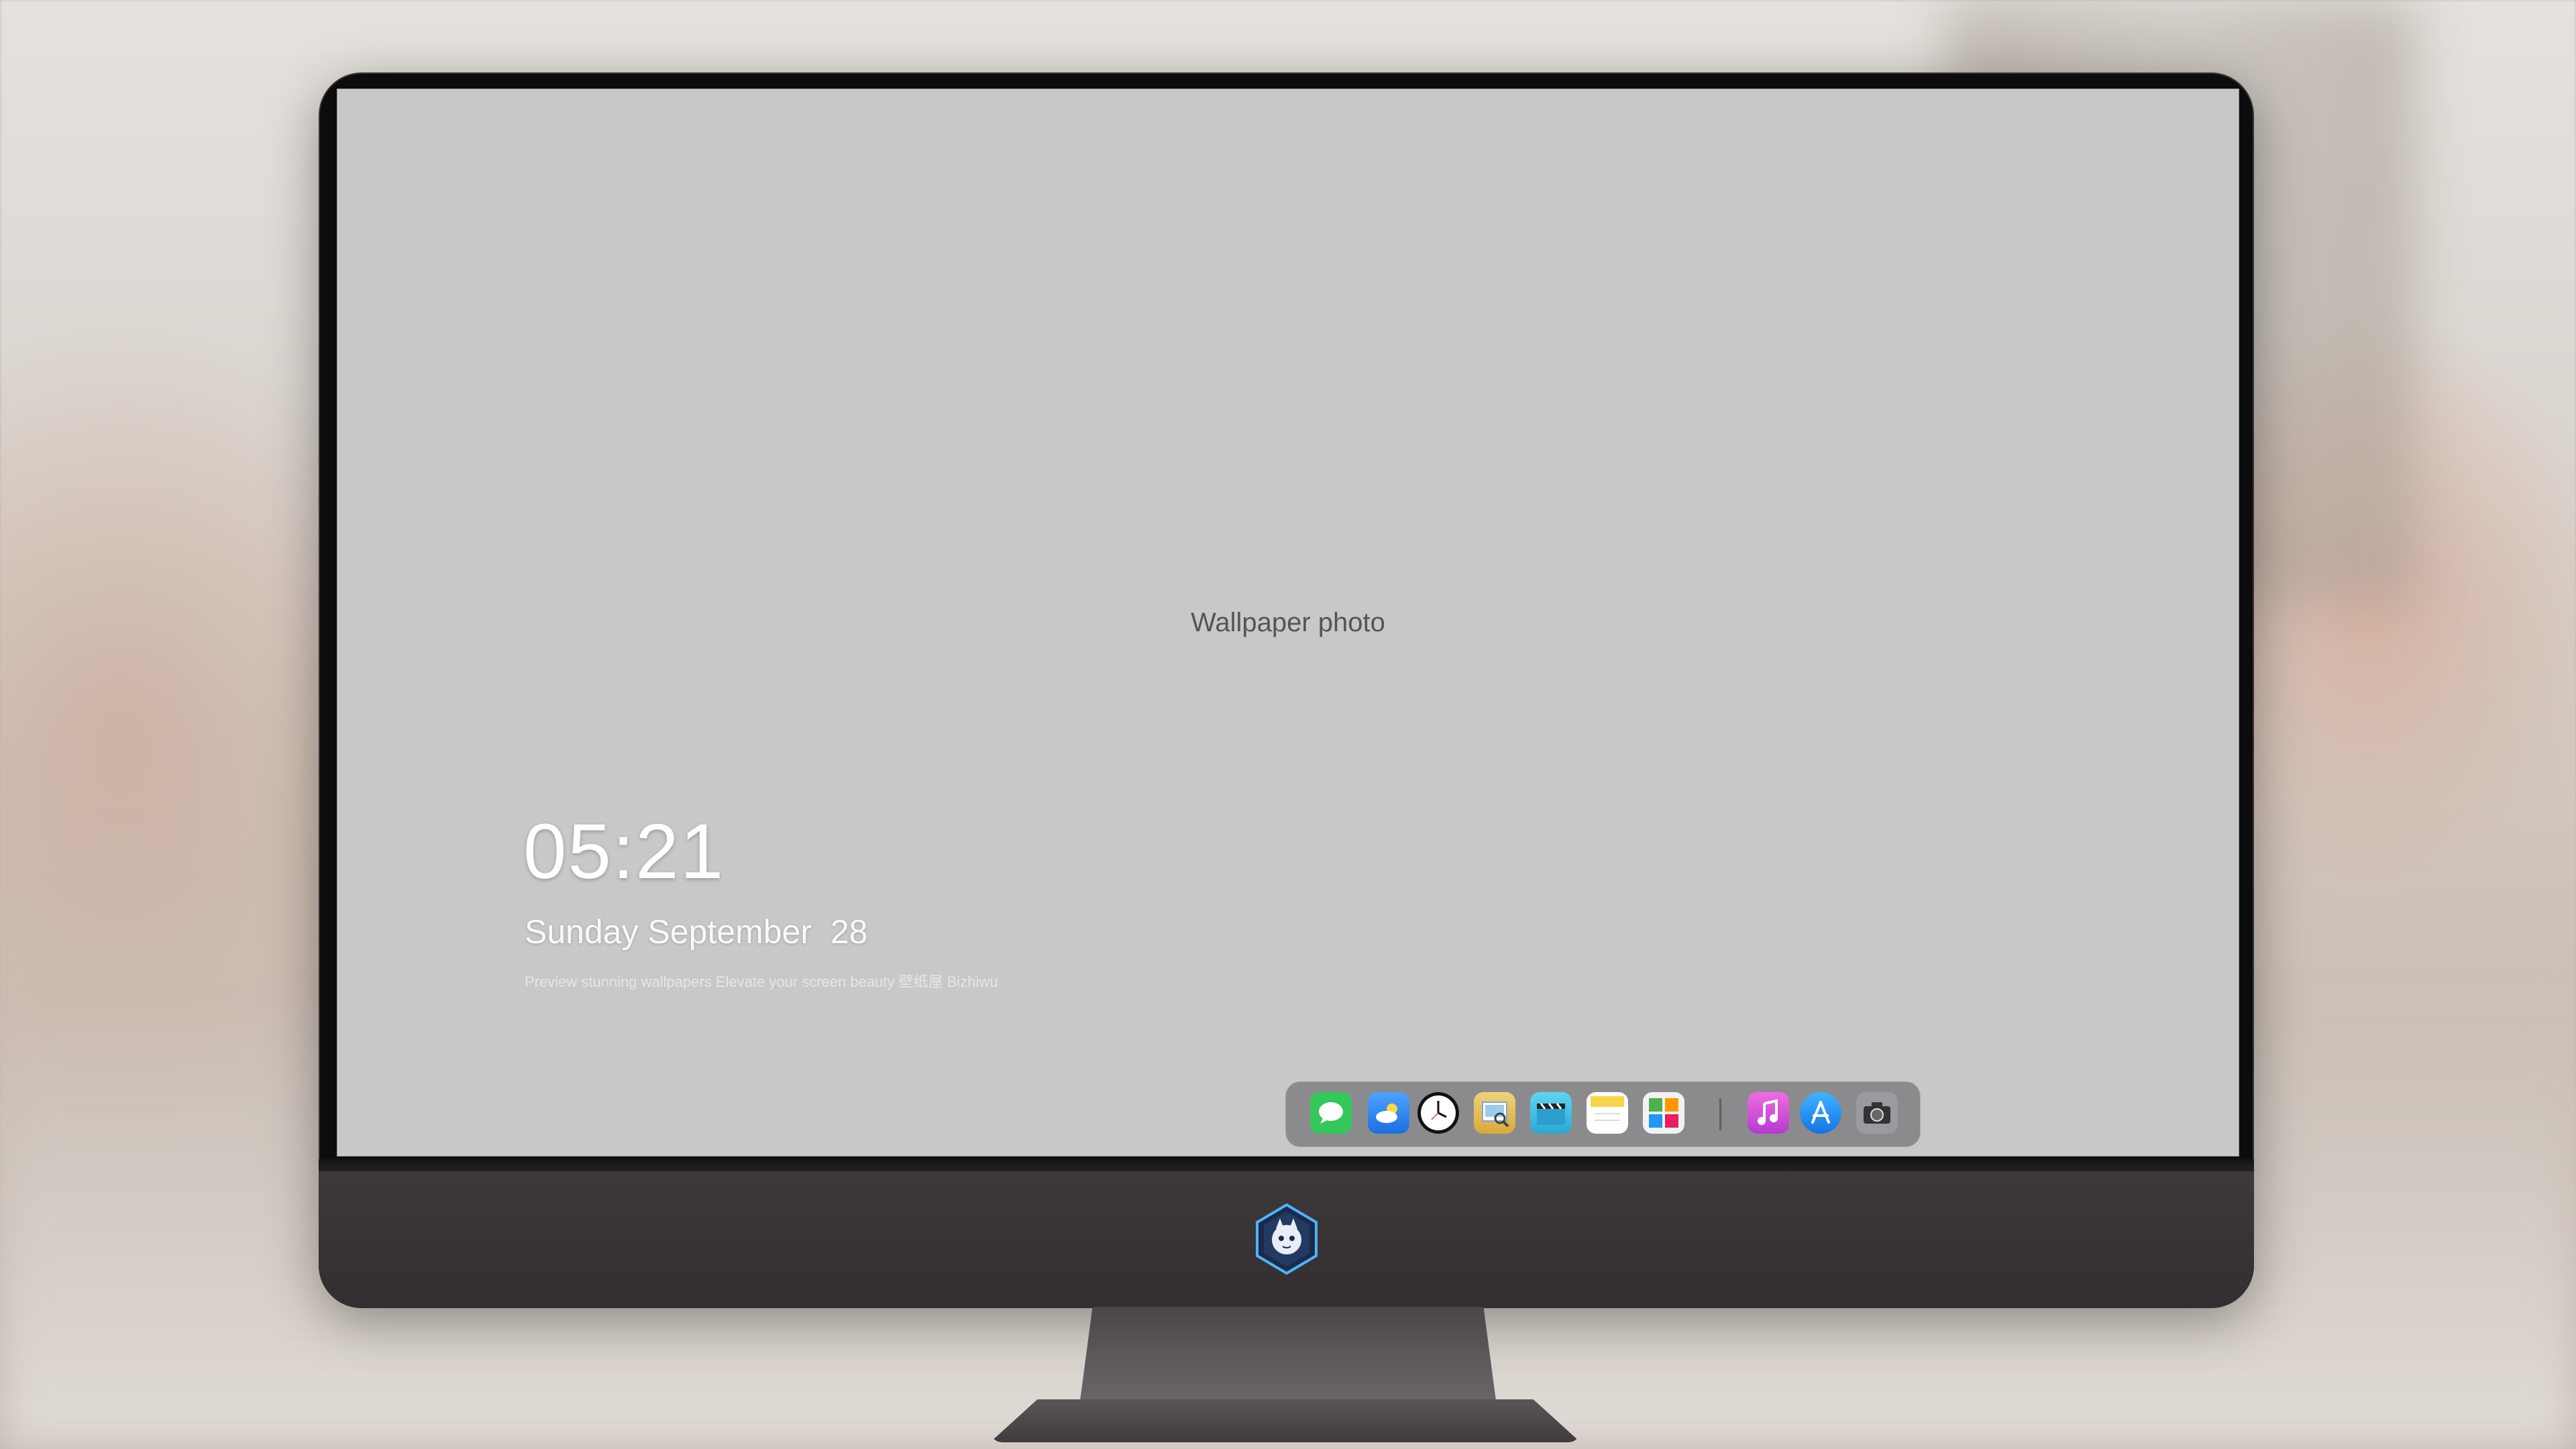 The width and height of the screenshot is (2576, 1449). Describe the element at coordinates (1663, 1113) in the screenshot. I see `photo-gallery-icon` at that location.